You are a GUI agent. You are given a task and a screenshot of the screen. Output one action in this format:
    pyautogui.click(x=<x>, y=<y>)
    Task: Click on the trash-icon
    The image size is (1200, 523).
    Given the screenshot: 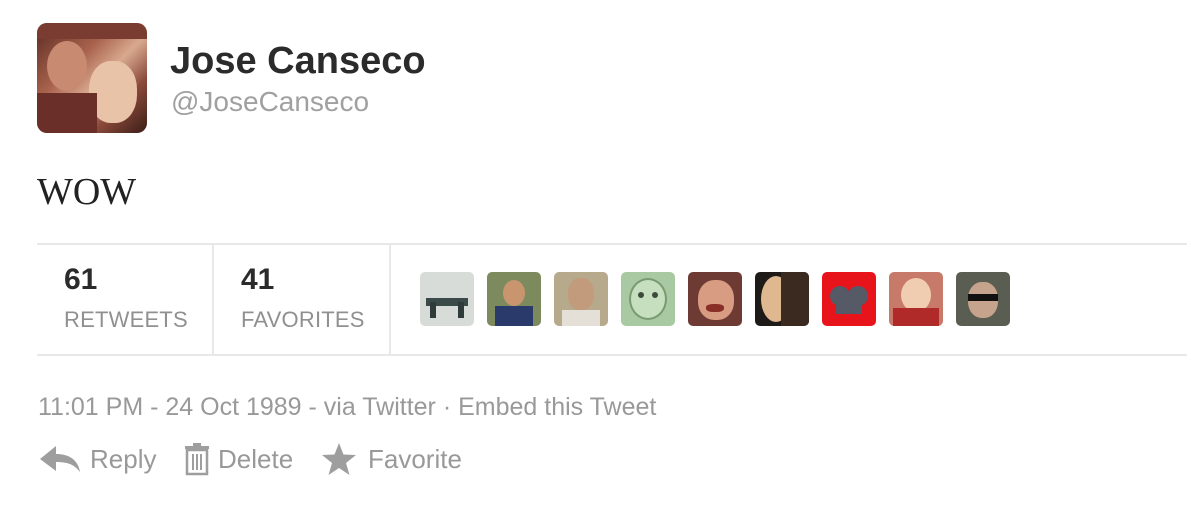 What is the action you would take?
    pyautogui.click(x=197, y=459)
    